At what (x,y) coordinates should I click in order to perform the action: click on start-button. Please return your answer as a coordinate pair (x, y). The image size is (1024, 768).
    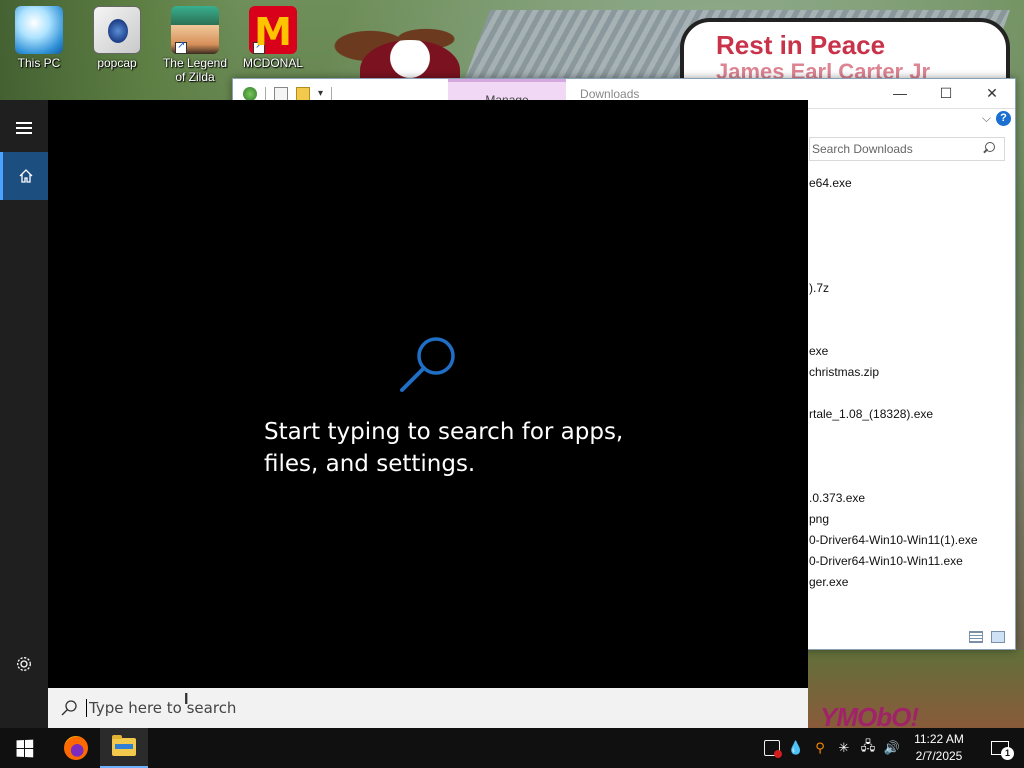
    Looking at the image, I should click on (24, 748).